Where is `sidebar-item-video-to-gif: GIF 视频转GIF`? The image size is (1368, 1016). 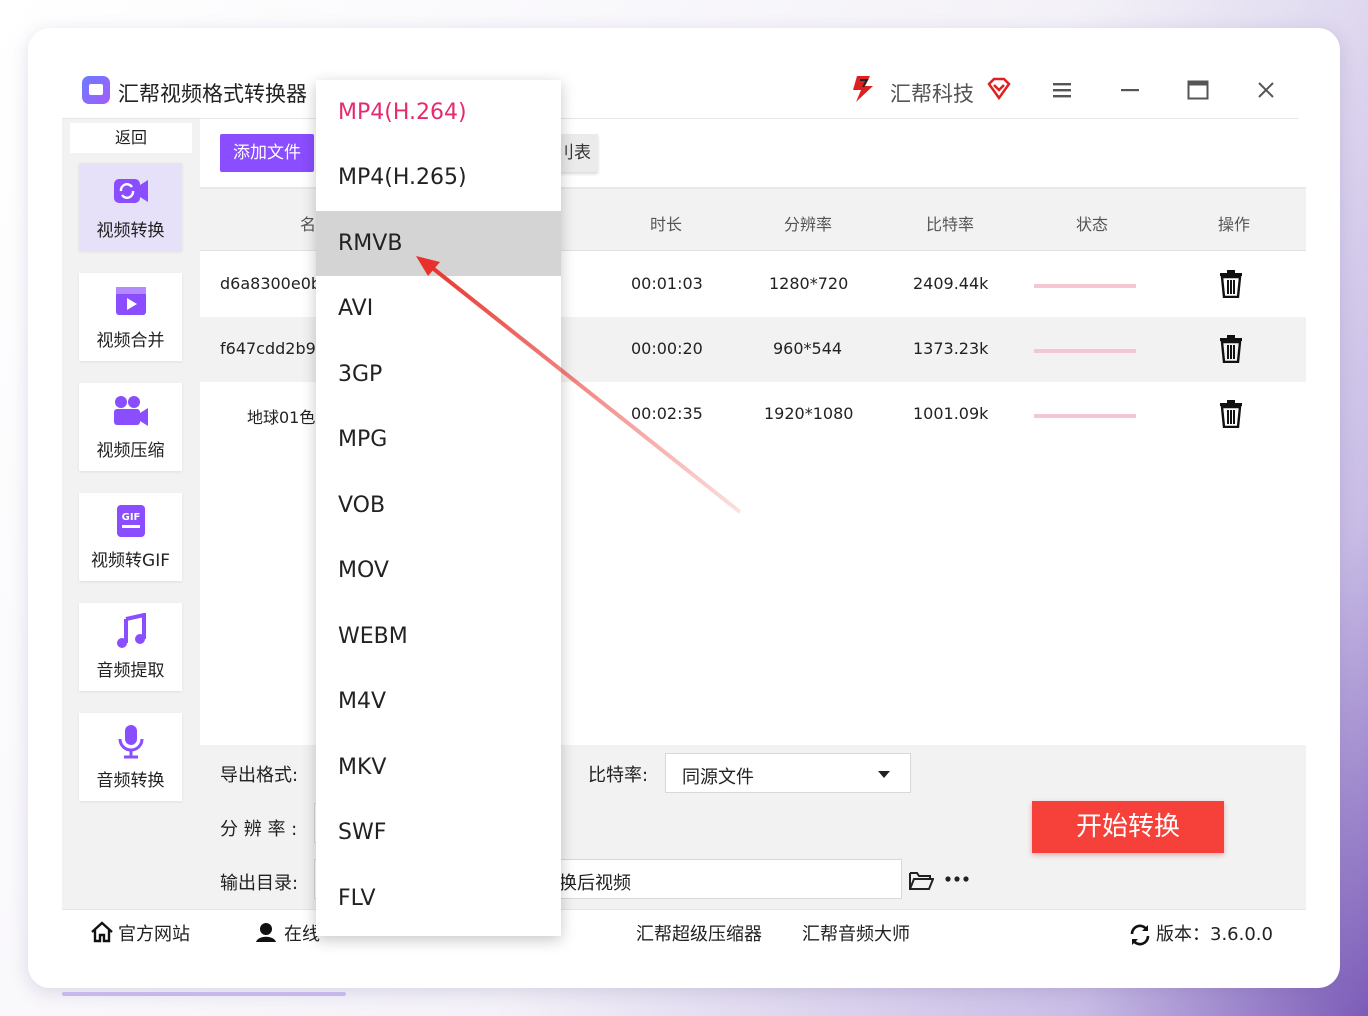 sidebar-item-video-to-gif: GIF 视频转GIF is located at coordinates (130, 537).